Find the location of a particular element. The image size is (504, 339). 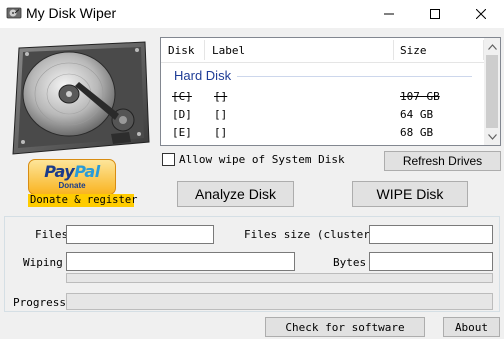

drive-list-scrollbar is located at coordinates (492, 91).